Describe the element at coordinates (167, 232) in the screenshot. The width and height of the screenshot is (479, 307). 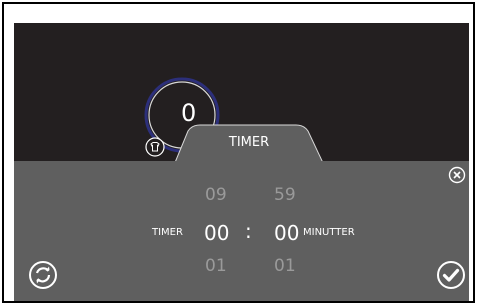
I see `timer-label: TIMER` at that location.